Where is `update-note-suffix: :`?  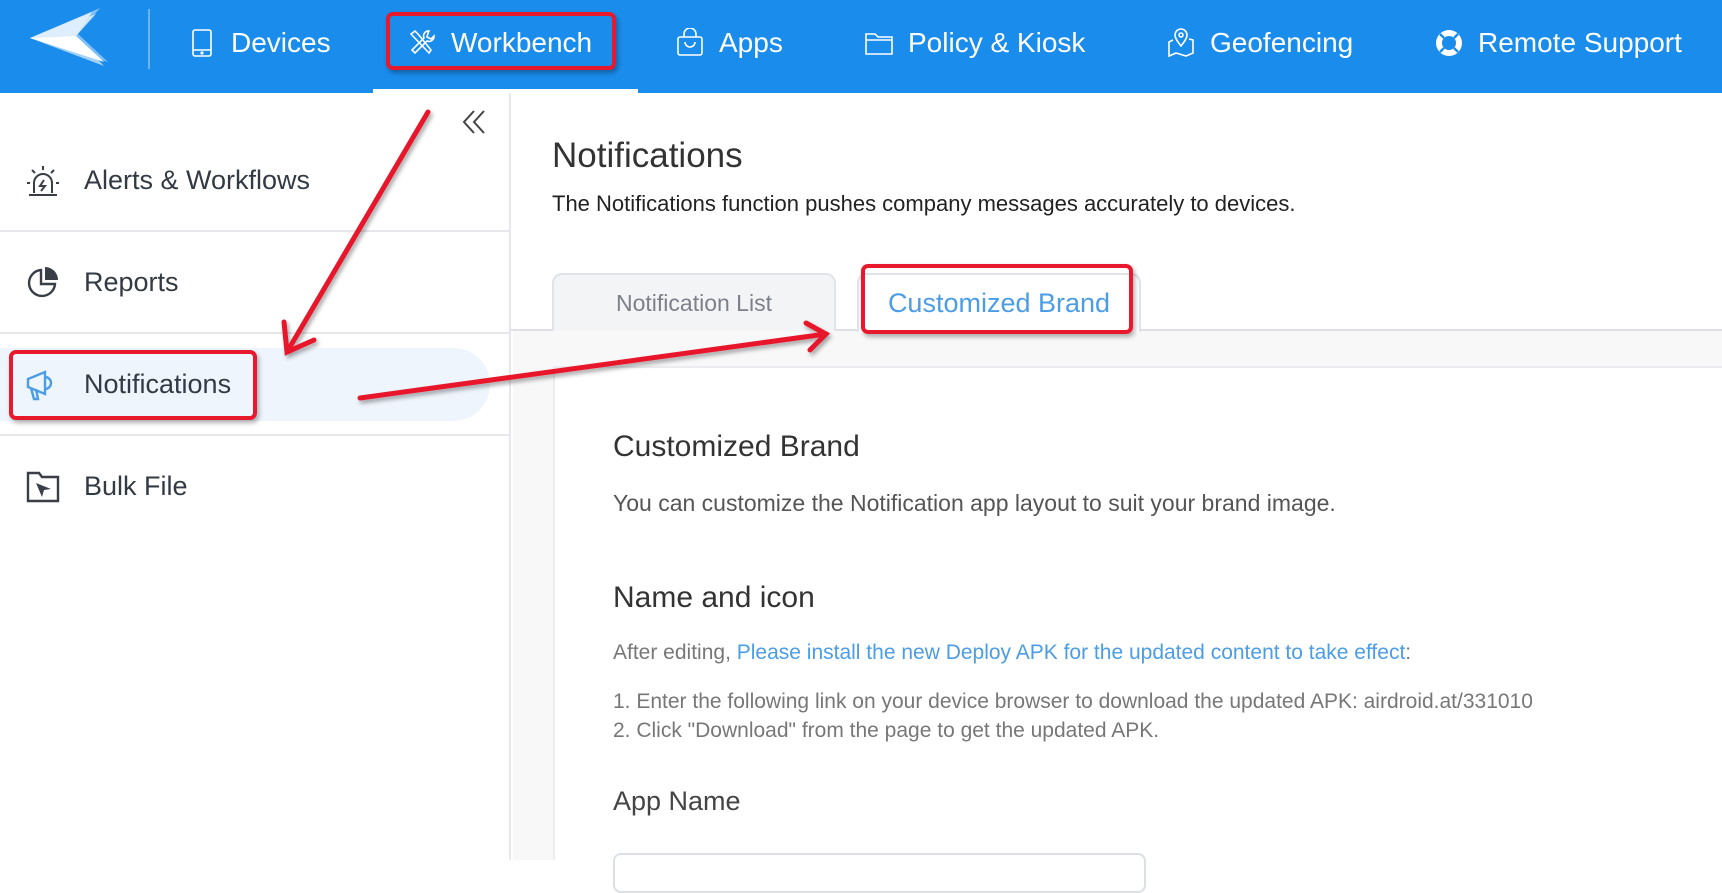 update-note-suffix: : is located at coordinates (1408, 652).